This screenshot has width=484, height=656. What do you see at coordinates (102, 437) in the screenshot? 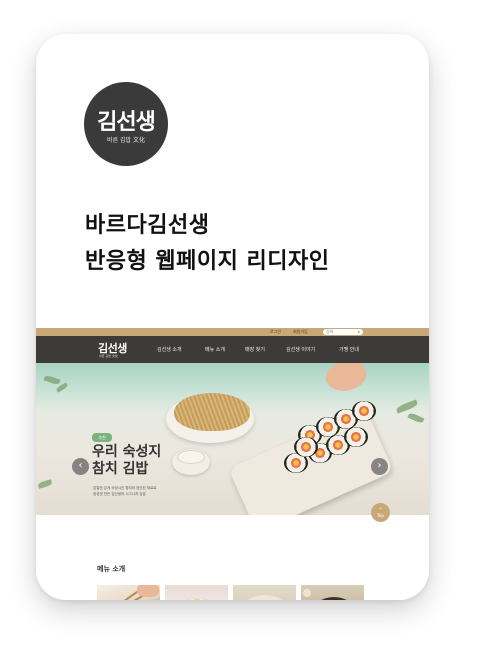
I see `recommend-badge: 추천` at bounding box center [102, 437].